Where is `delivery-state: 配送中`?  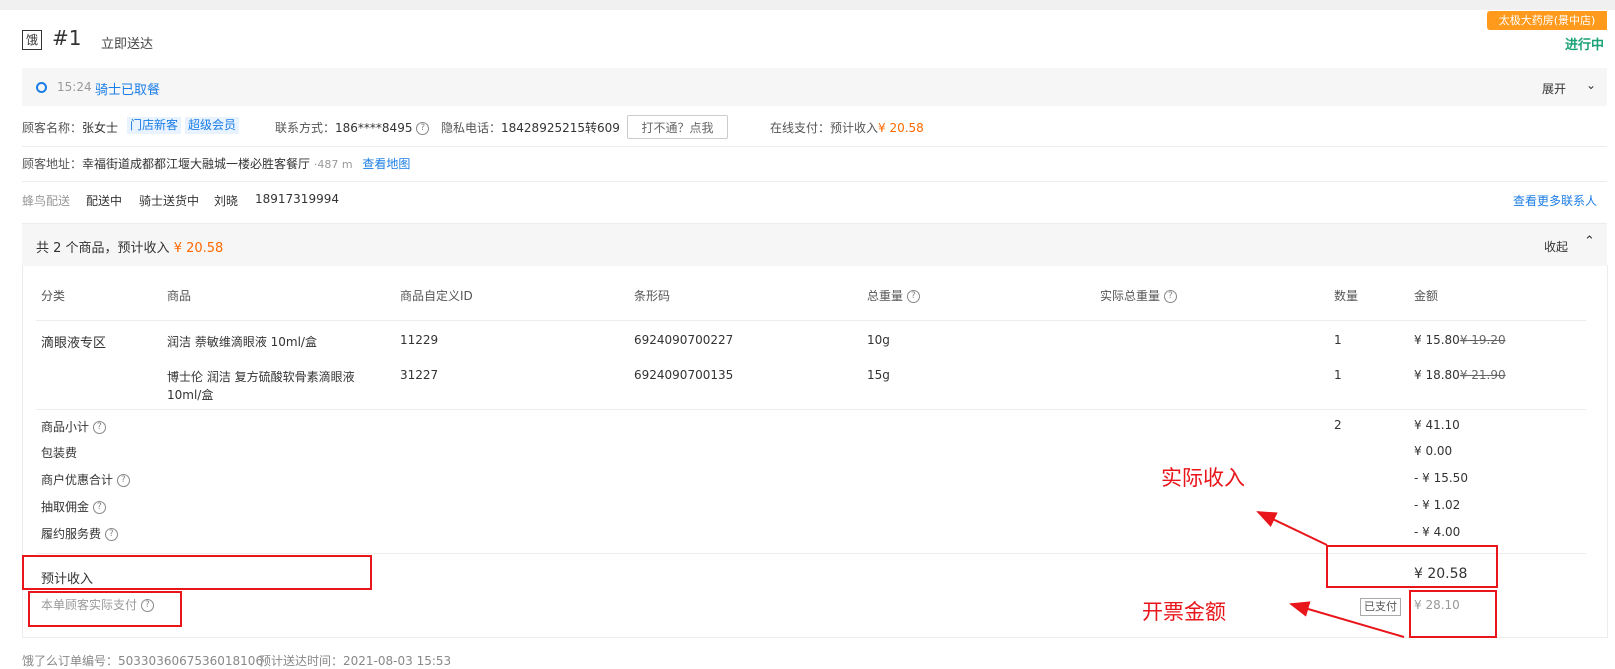 delivery-state: 配送中 is located at coordinates (104, 201).